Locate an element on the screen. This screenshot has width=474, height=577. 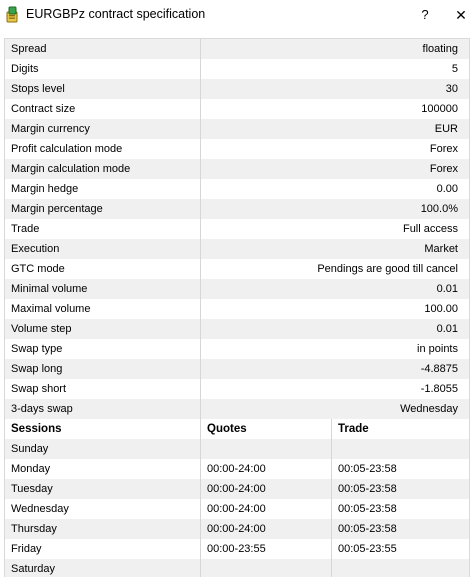
title-bar: EURGBPz contract specification ? ✕ is located at coordinates (237, 15).